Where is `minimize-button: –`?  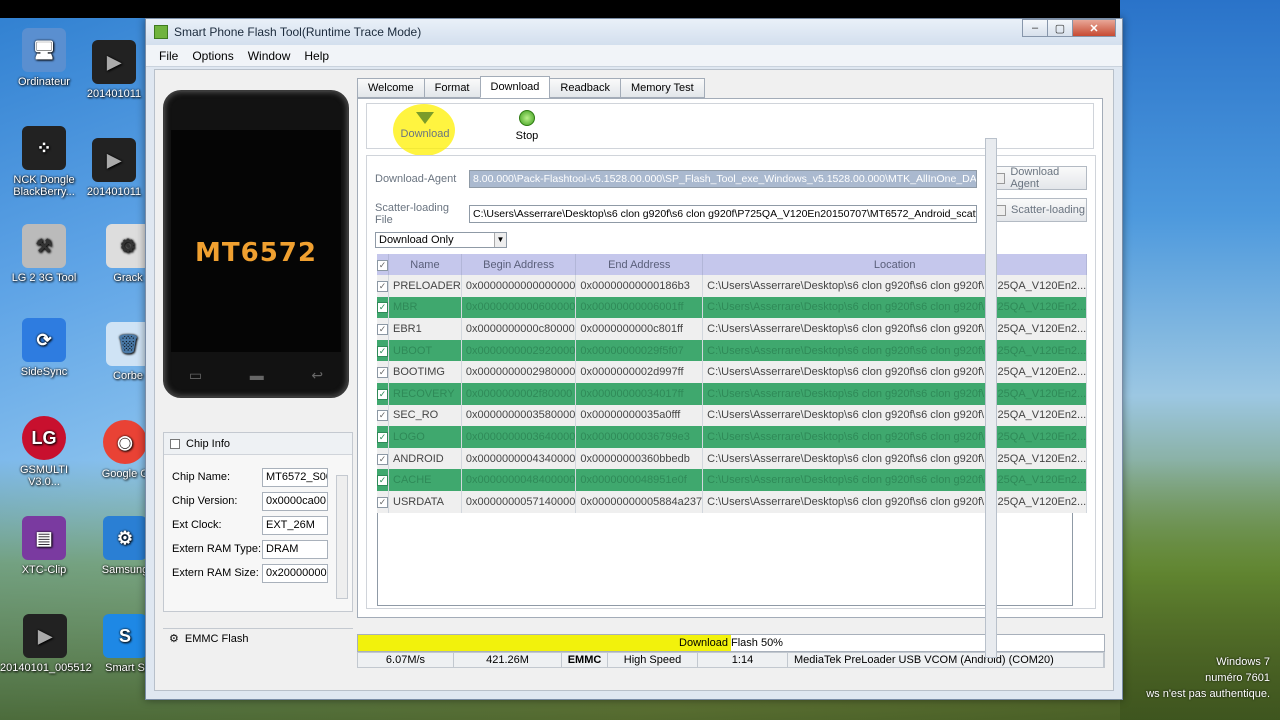
minimize-button: – is located at coordinates (1035, 28).